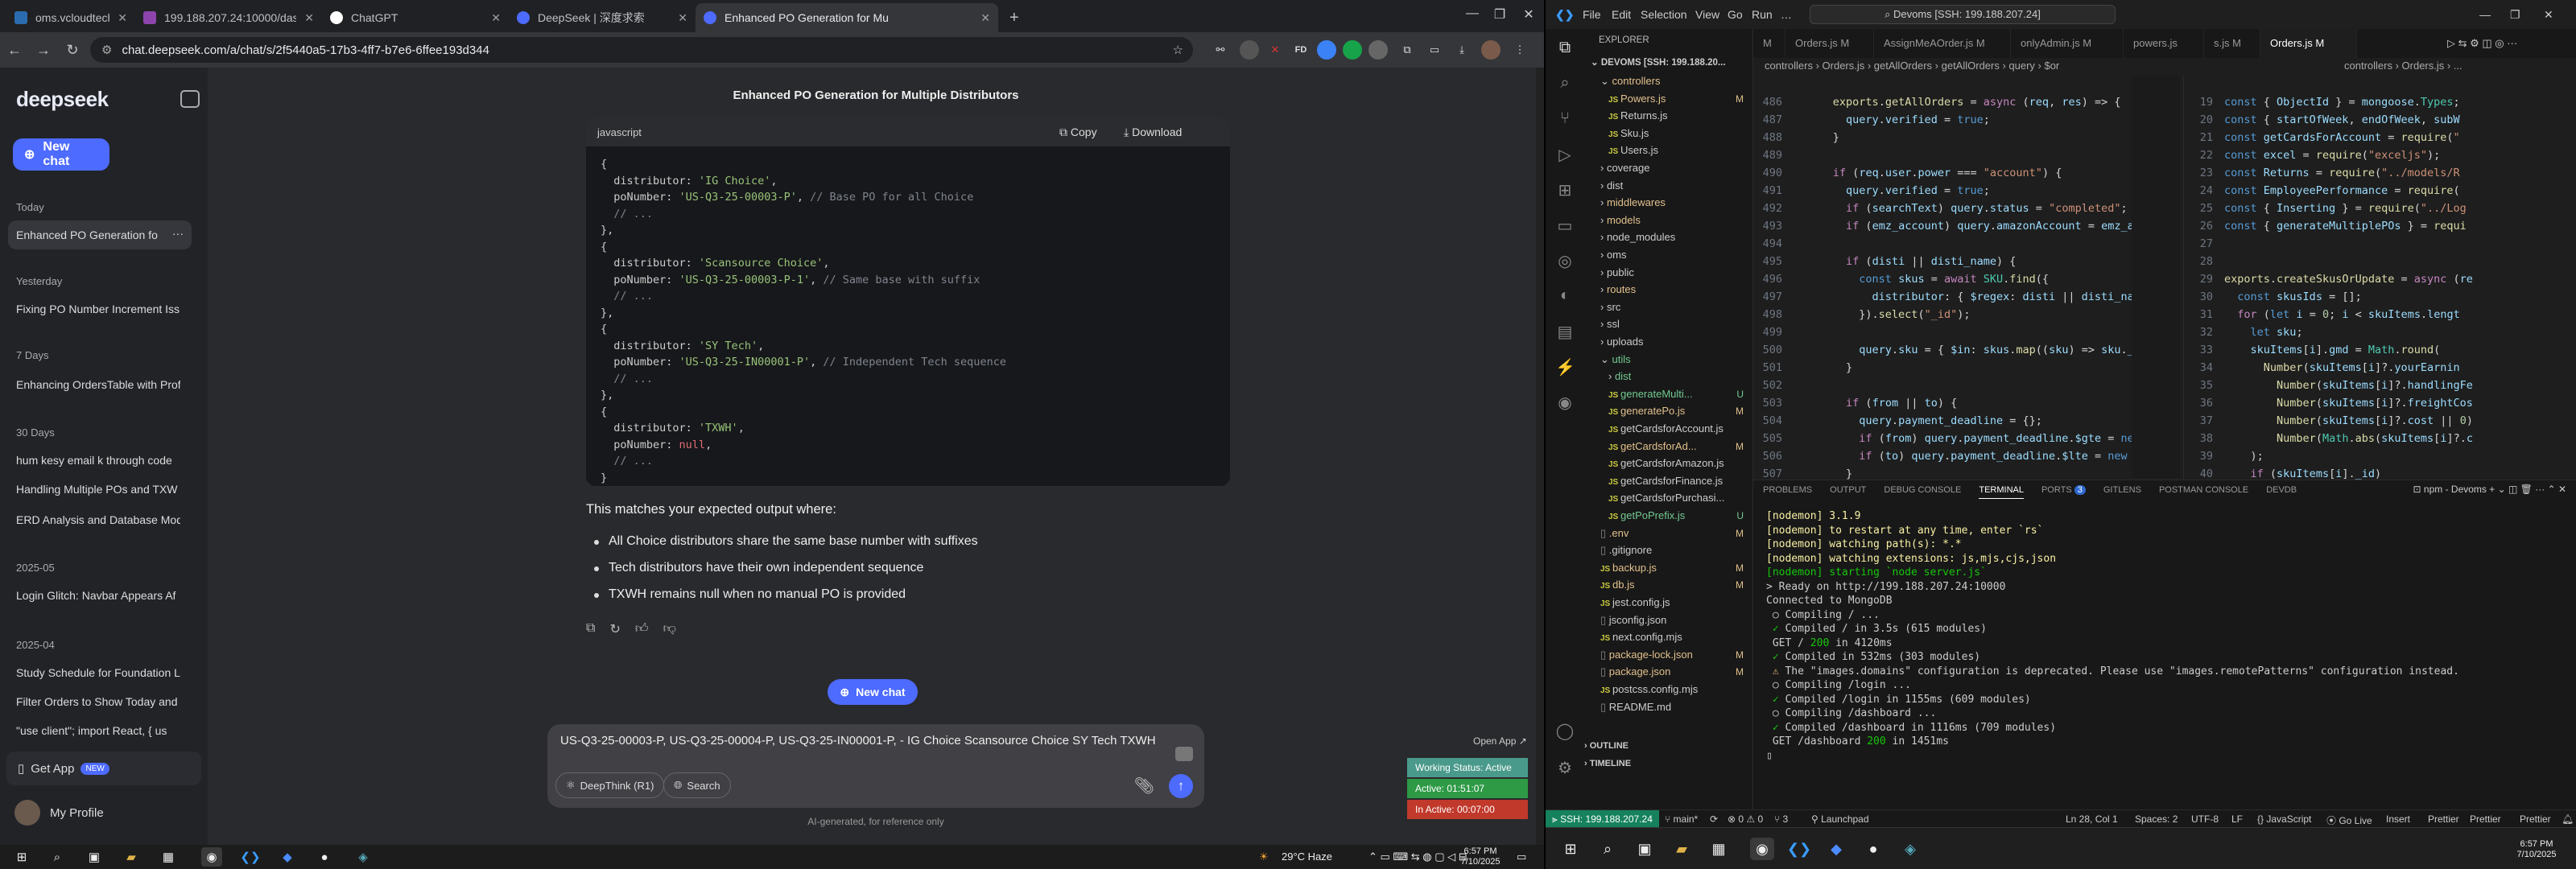 The height and width of the screenshot is (869, 2576). What do you see at coordinates (1668, 746) in the screenshot?
I see `outline-section: › OUTLINE` at bounding box center [1668, 746].